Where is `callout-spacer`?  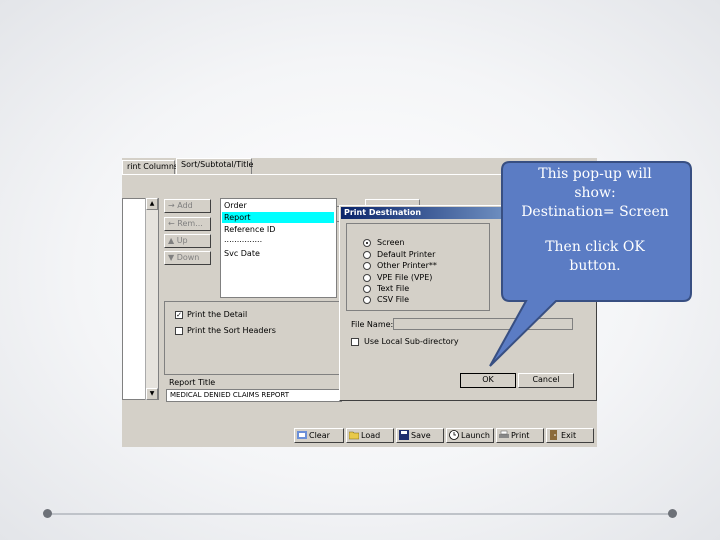 callout-spacer is located at coordinates (595, 230).